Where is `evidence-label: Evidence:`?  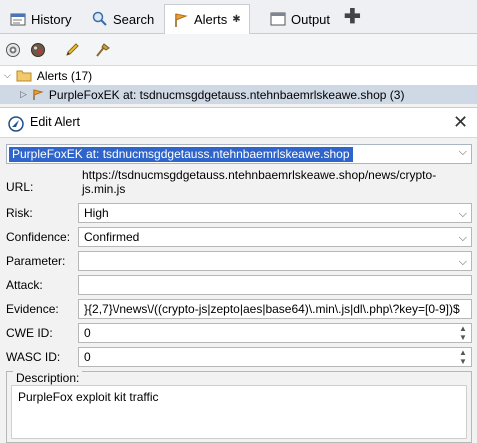
evidence-label: Evidence: is located at coordinates (32, 309).